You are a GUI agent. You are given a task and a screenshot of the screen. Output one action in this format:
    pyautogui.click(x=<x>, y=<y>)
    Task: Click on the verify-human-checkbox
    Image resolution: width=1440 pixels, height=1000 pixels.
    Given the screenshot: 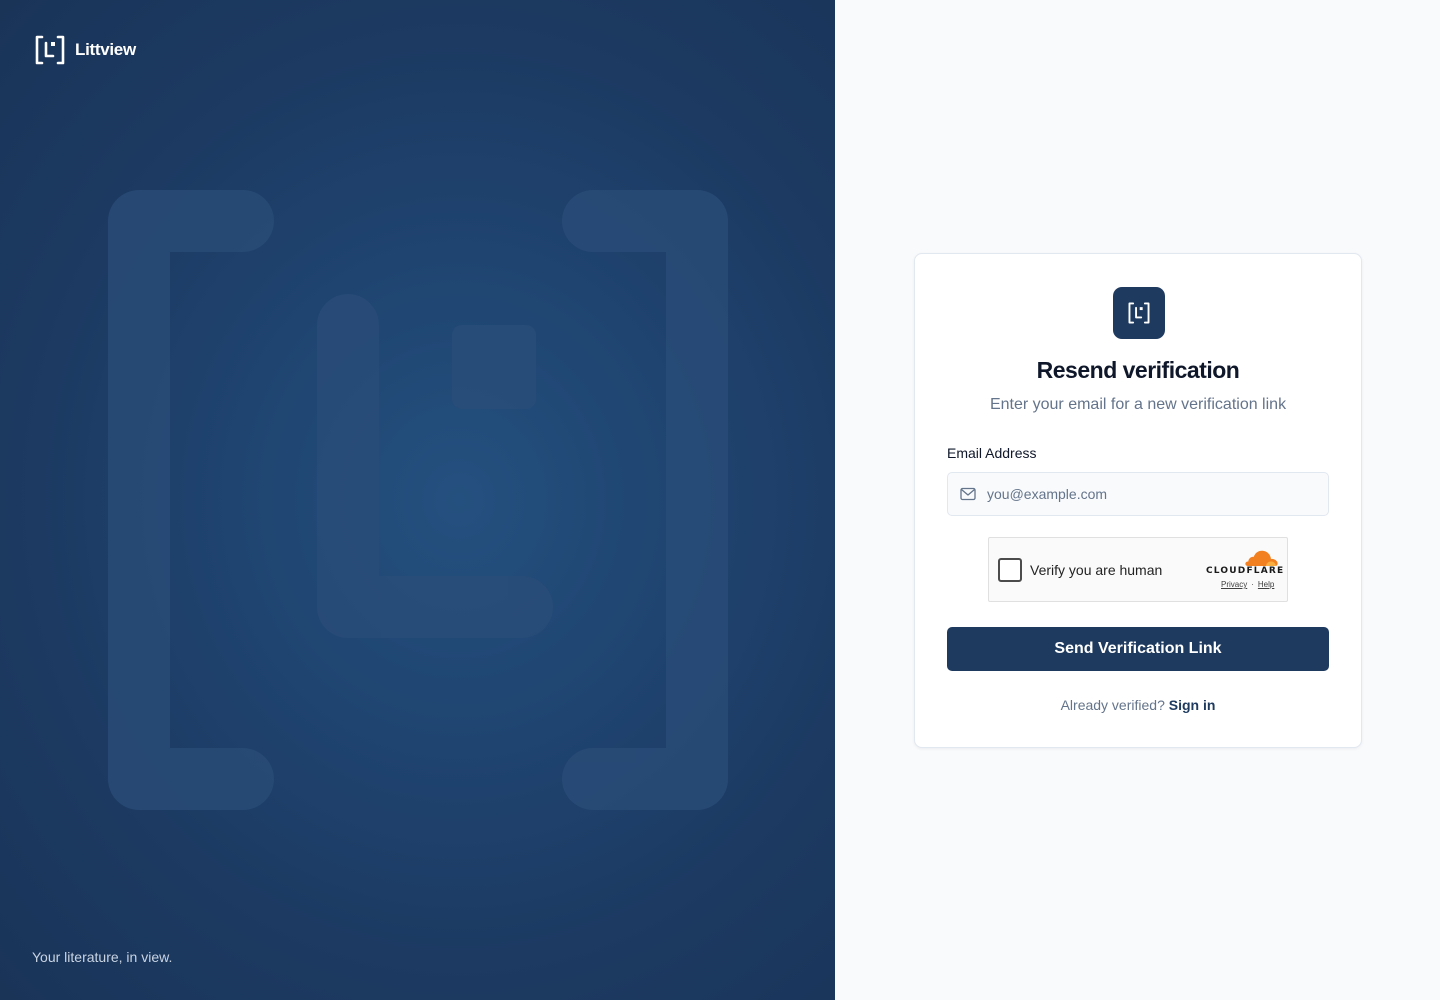 What is the action you would take?
    pyautogui.click(x=1010, y=570)
    